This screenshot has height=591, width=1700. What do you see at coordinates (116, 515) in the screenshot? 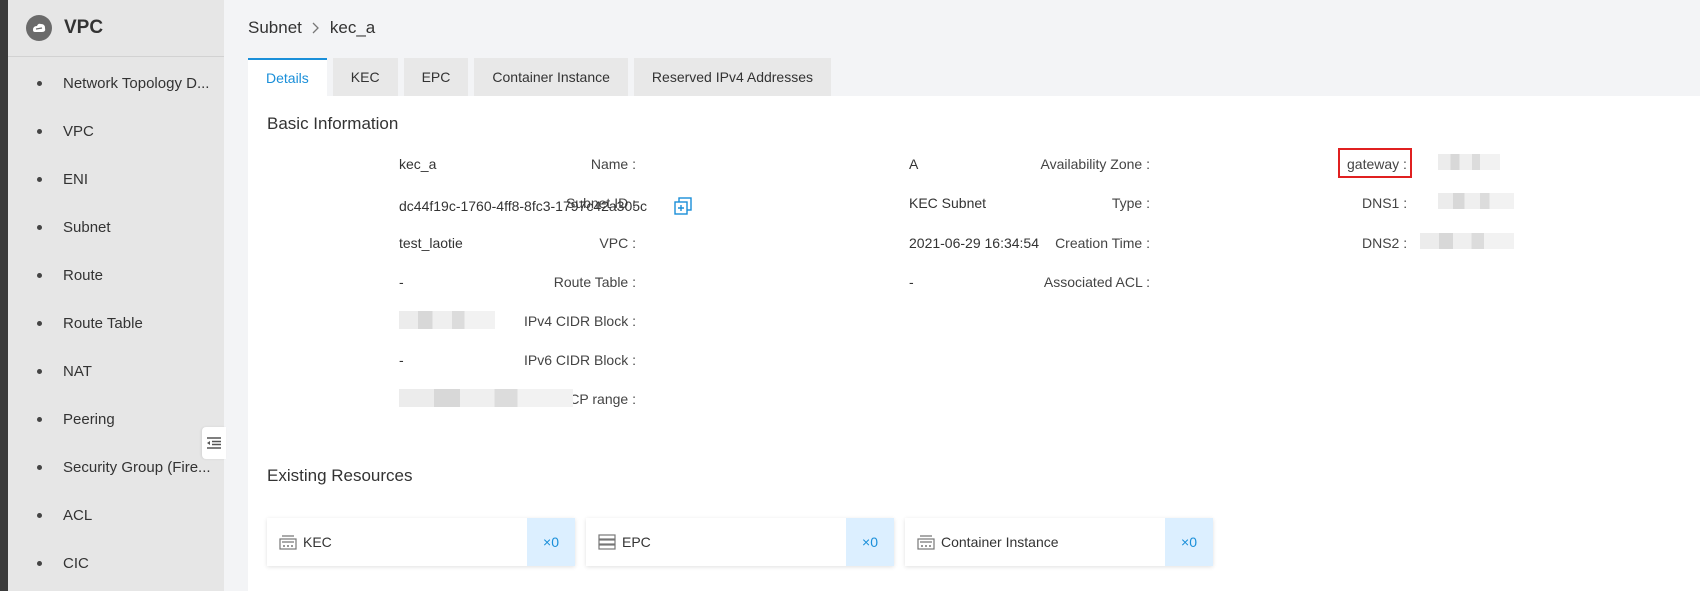
I see `sidebar-item-acl: ACL` at bounding box center [116, 515].